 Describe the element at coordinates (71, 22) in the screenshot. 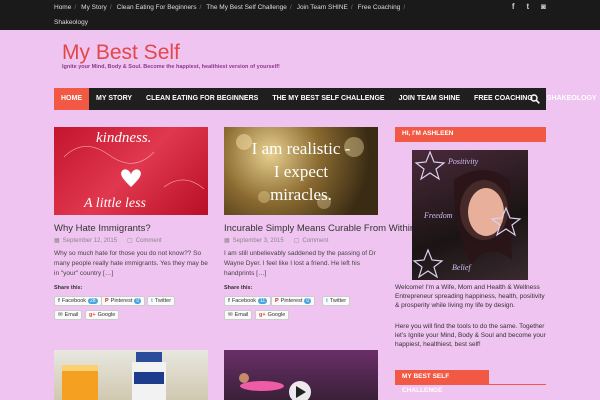

I see `top-link-shakeology: Shakeology` at that location.